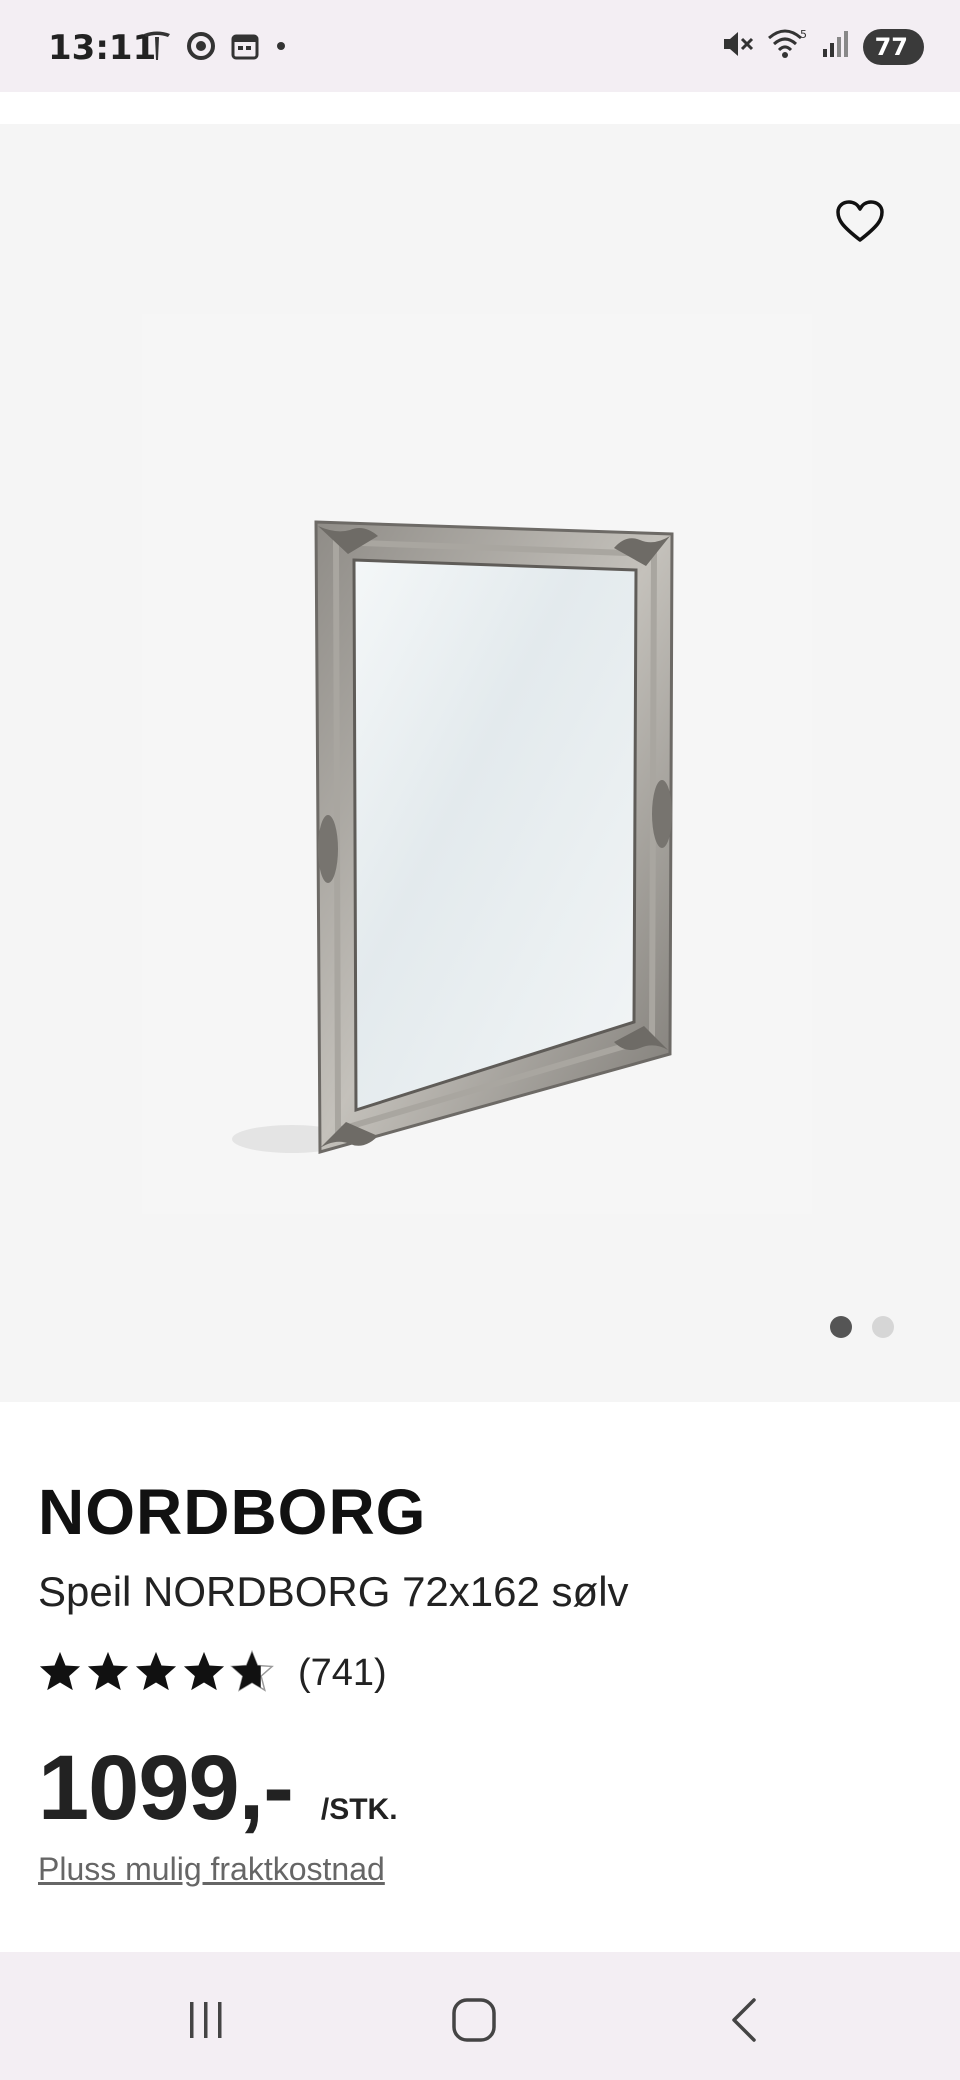 This screenshot has width=960, height=2080. I want to click on recent-apps-button, so click(206, 2022).